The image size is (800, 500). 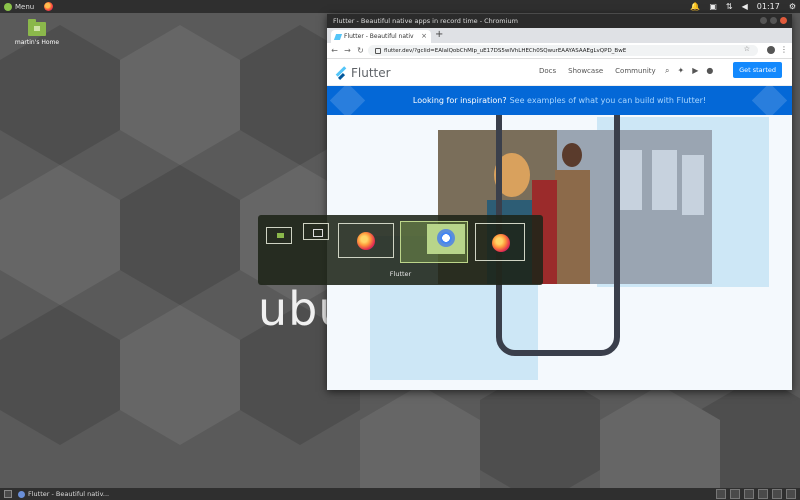 I want to click on brand-name: Flutter, so click(x=371, y=73).